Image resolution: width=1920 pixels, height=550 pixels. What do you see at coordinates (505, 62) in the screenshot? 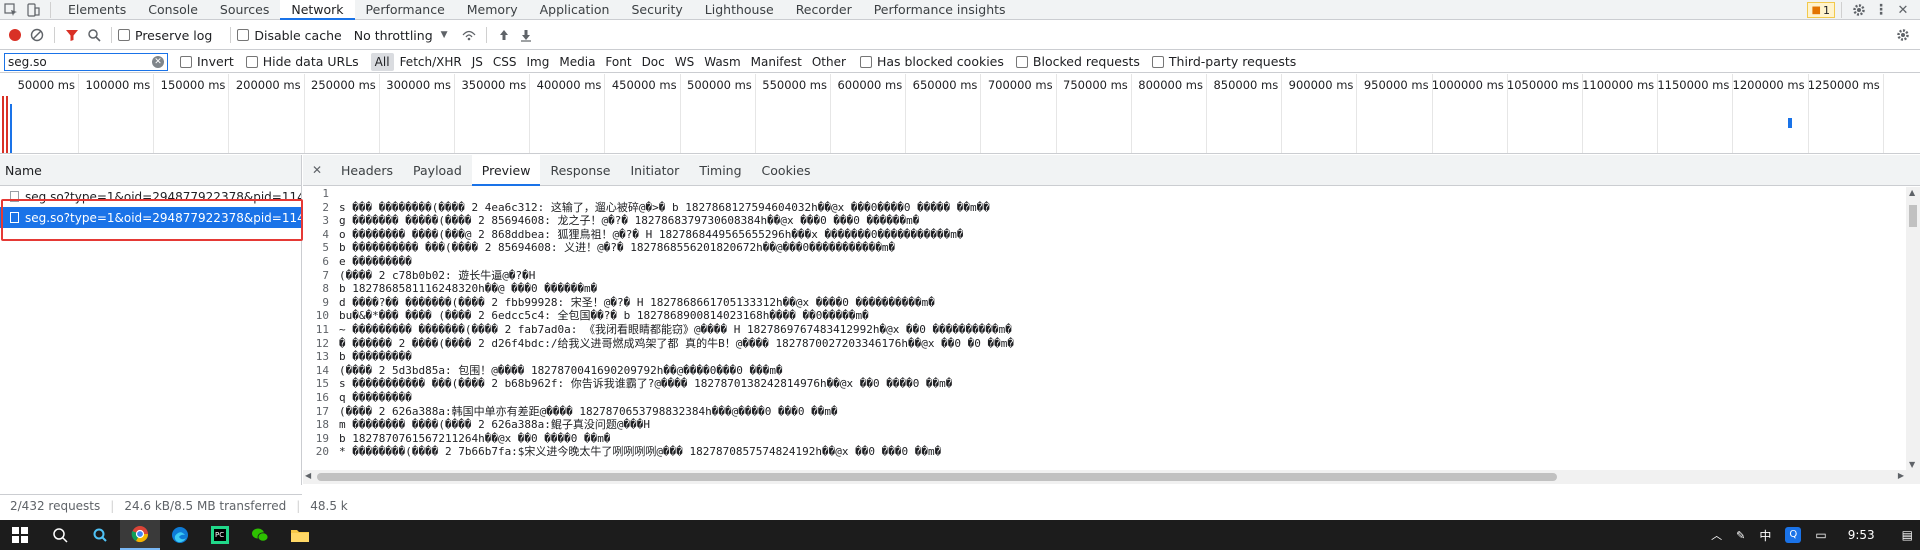
I see `type-filter-css: CSS` at bounding box center [505, 62].